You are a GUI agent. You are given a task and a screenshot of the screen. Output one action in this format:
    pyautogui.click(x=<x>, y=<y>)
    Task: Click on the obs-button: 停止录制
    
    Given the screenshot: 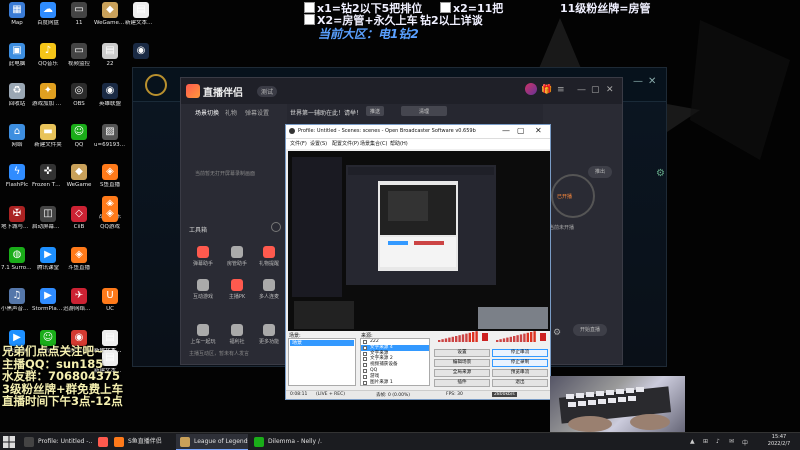 What is the action you would take?
    pyautogui.click(x=520, y=363)
    